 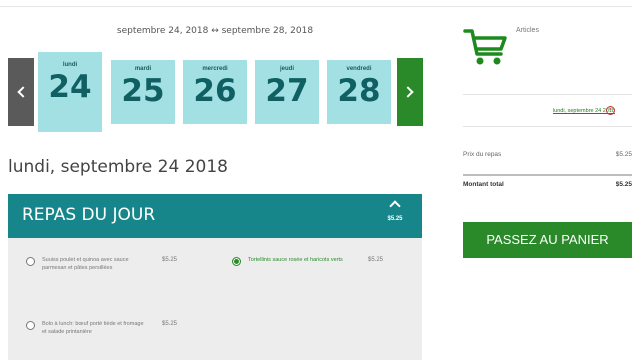 What do you see at coordinates (547, 154) in the screenshot?
I see `meal-price-row: Prix du repas $5.25` at bounding box center [547, 154].